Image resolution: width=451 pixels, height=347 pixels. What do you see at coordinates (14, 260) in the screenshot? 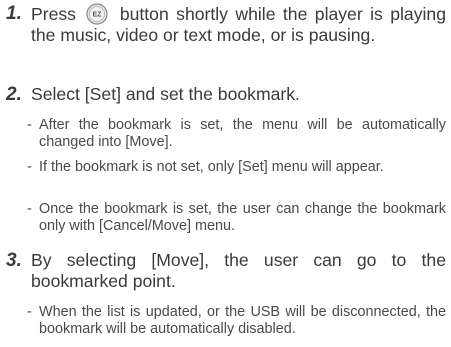
I see `step-number: 3.` at bounding box center [14, 260].